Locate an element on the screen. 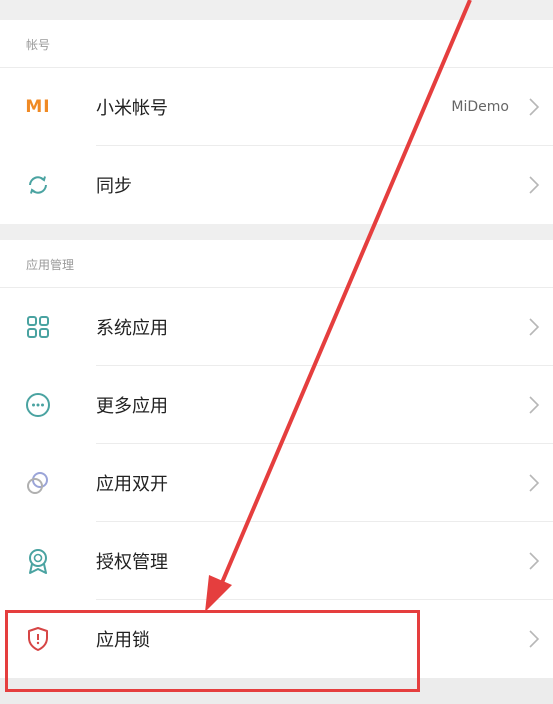 This screenshot has width=553, height=704. settings-item-sync: 同步 is located at coordinates (276, 185).